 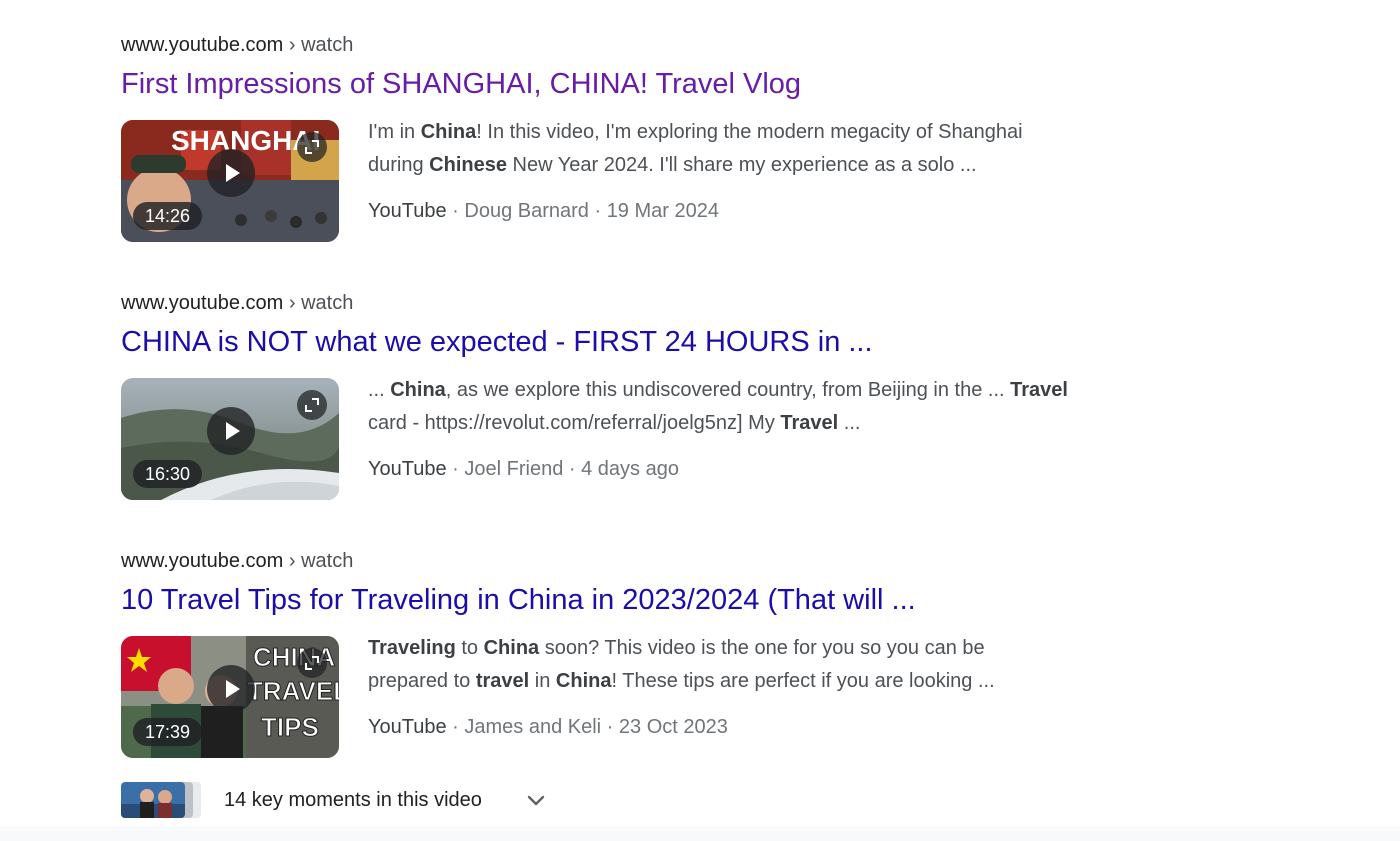 I want to click on result-meta: YouTube · Joel Friend · 4 days ago, so click(x=523, y=469).